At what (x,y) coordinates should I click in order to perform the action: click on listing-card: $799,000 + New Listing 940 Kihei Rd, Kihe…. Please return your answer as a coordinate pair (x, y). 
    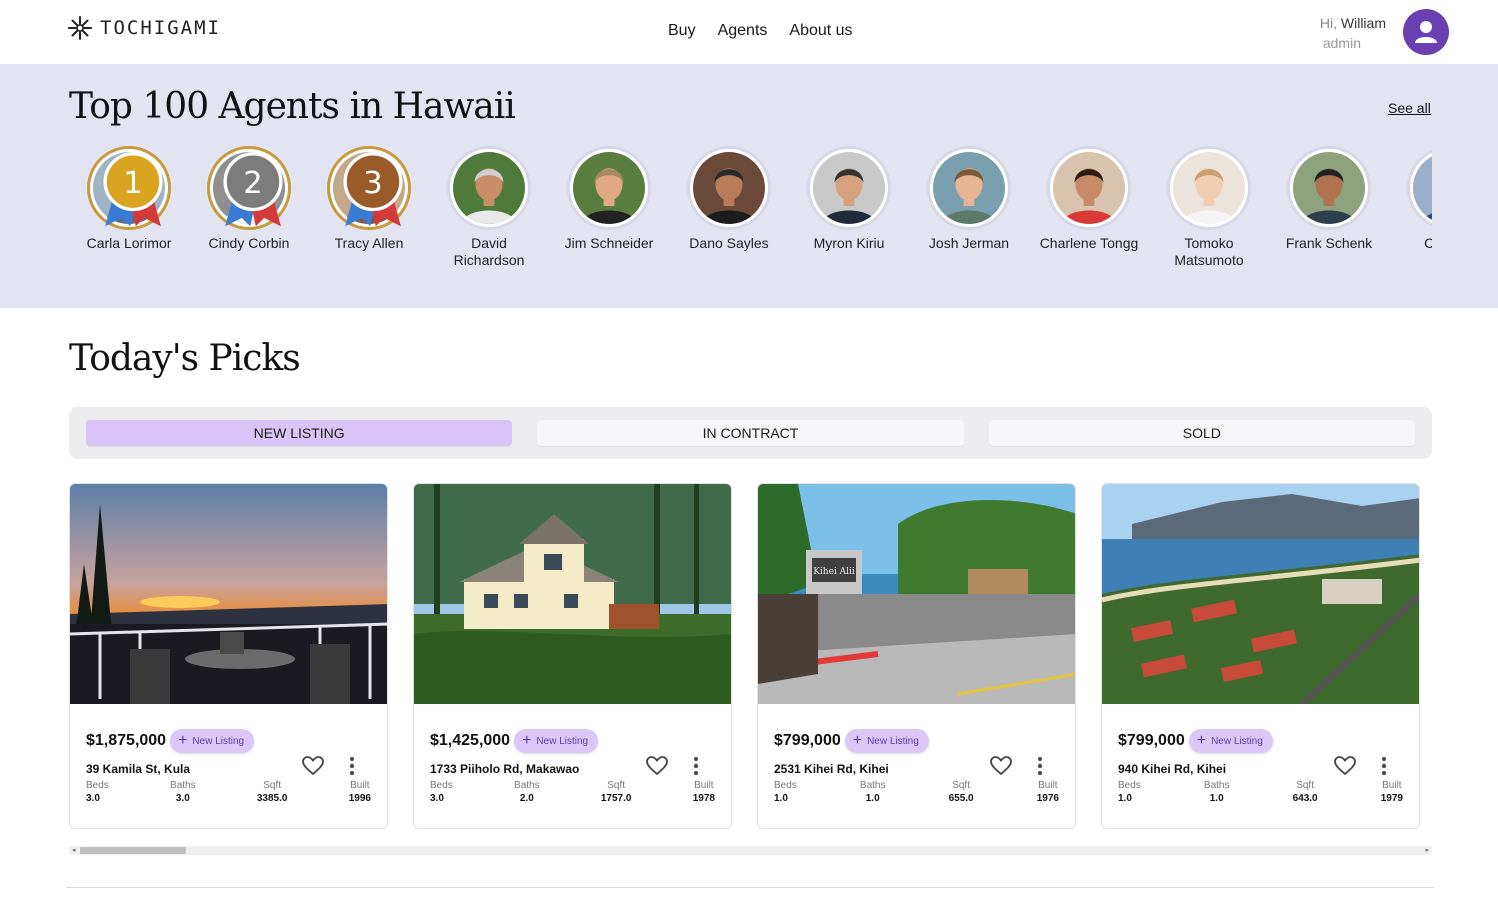
    Looking at the image, I should click on (1260, 656).